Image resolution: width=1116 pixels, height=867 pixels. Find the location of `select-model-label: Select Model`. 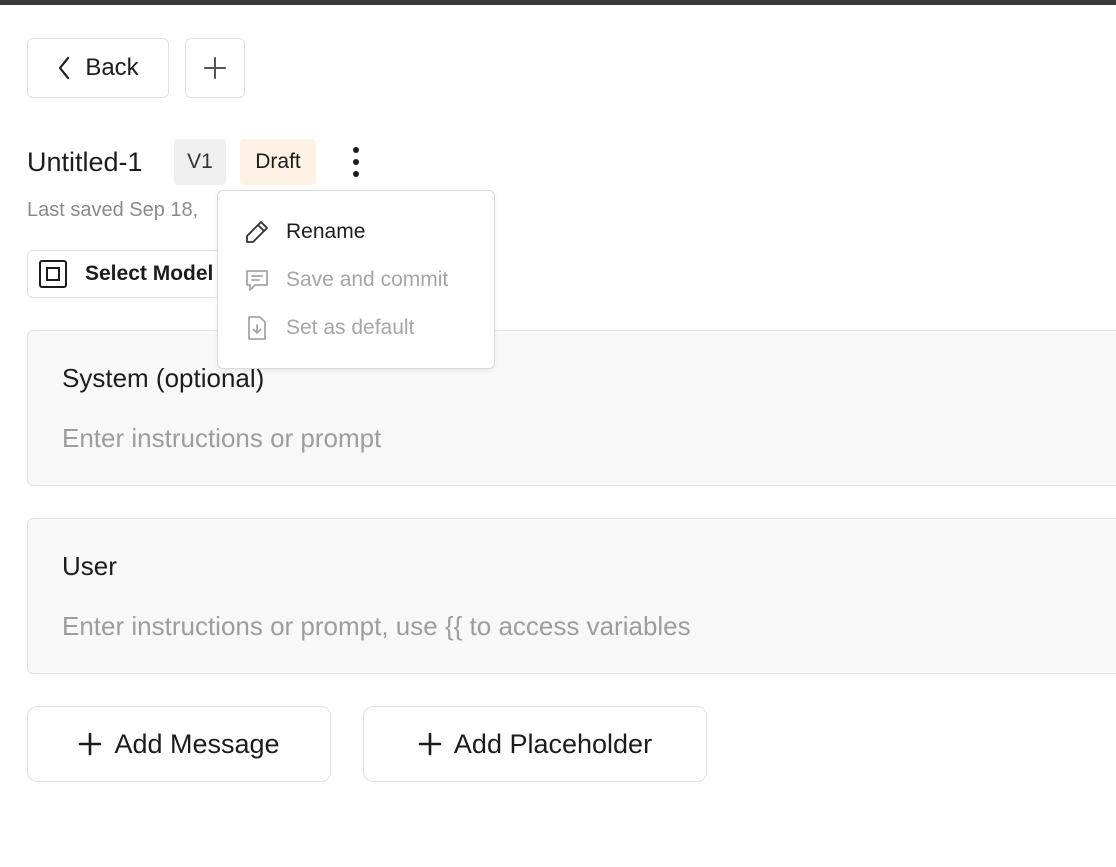

select-model-label: Select Model is located at coordinates (149, 273).